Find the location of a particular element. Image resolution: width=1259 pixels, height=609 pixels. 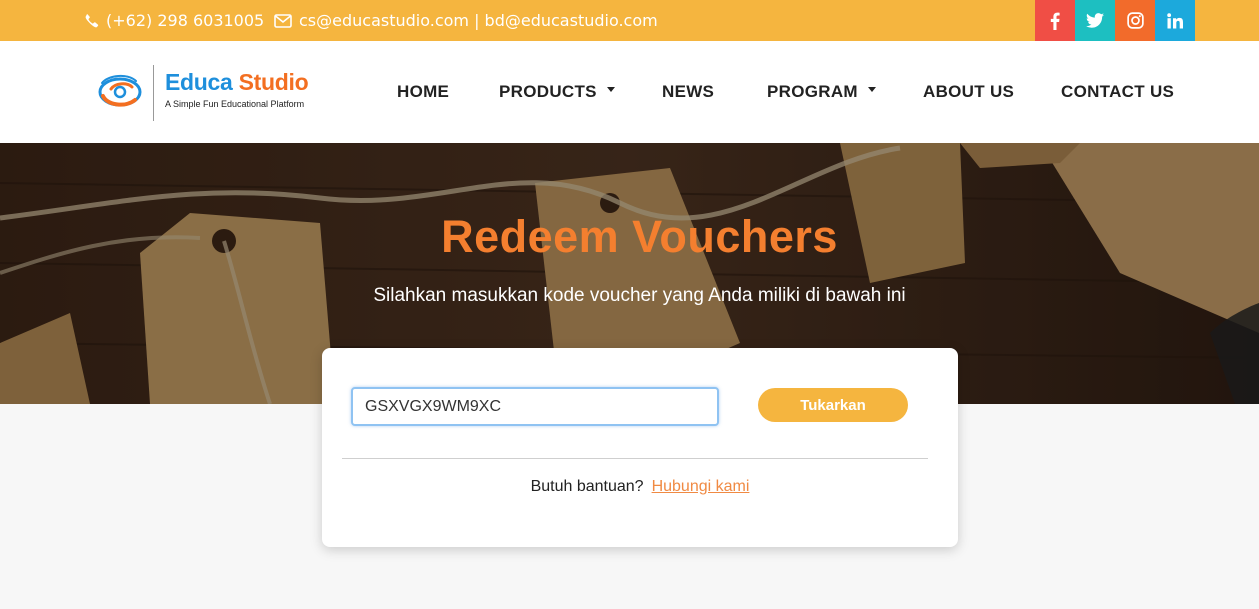

linkedin-link is located at coordinates (1175, 20).